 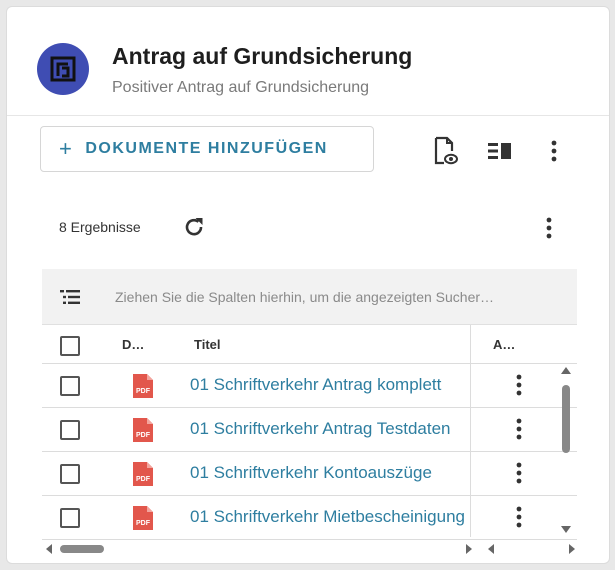 What do you see at coordinates (262, 56) in the screenshot?
I see `page-title: Antrag auf Grundsicherung` at bounding box center [262, 56].